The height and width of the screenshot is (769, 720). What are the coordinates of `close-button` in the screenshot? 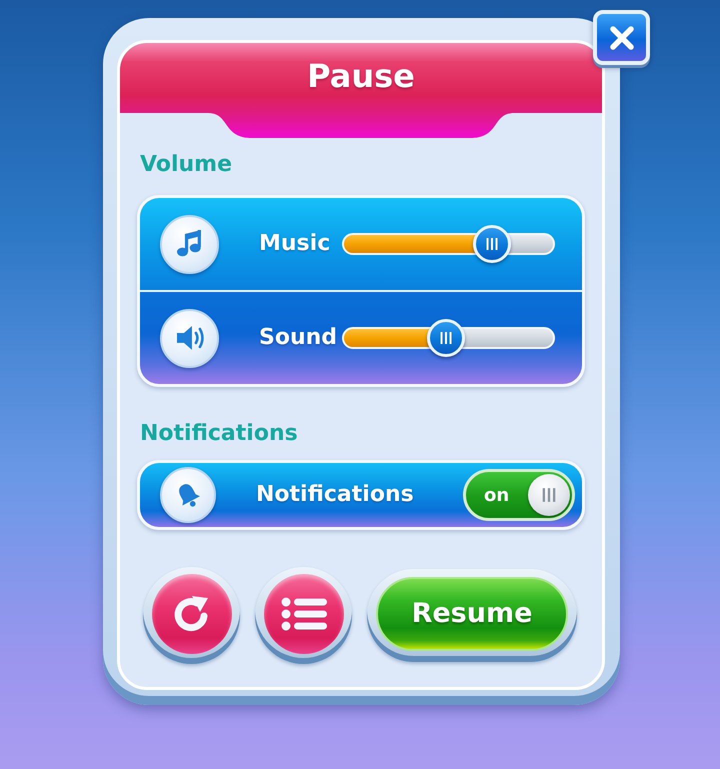 It's located at (621, 37).